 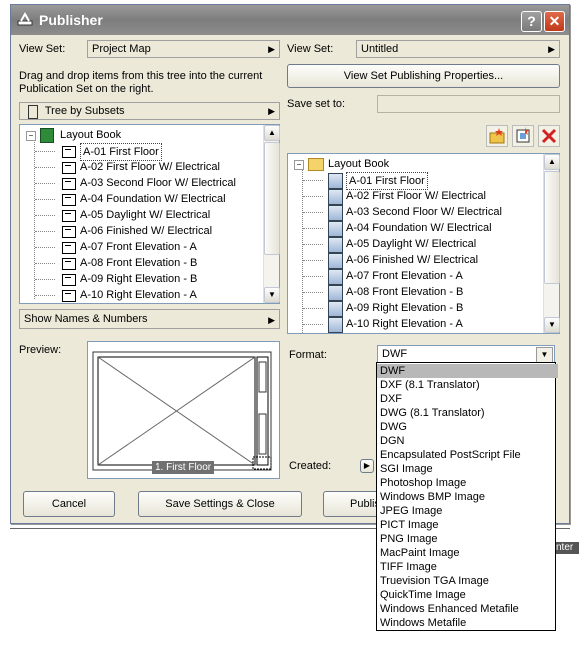 What do you see at coordinates (359, 164) in the screenshot?
I see `tree-root-label: Layout Book` at bounding box center [359, 164].